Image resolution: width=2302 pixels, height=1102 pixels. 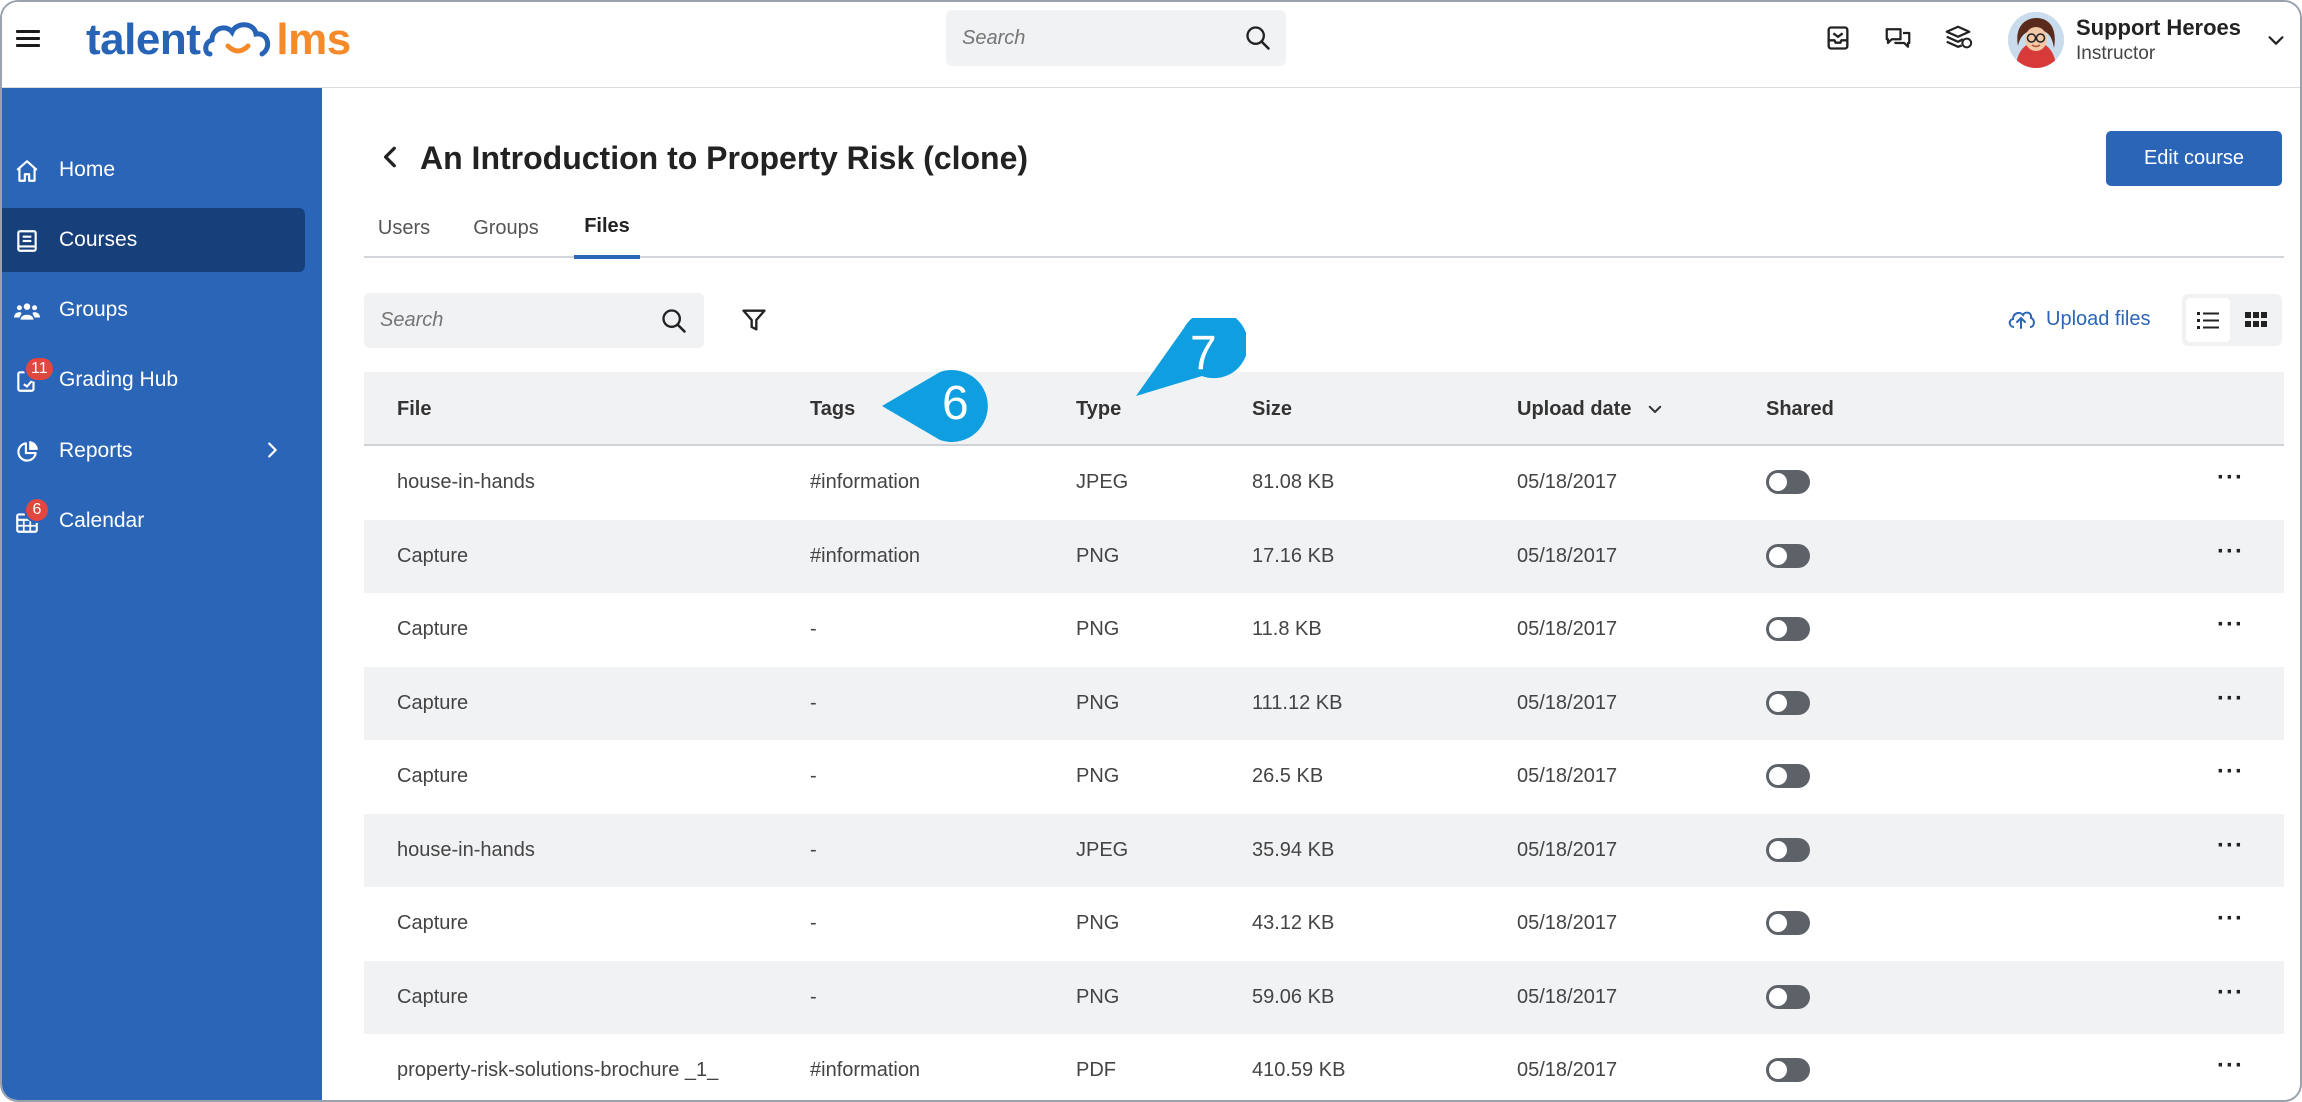 What do you see at coordinates (98, 239) in the screenshot?
I see `sidebar-item-label: Courses` at bounding box center [98, 239].